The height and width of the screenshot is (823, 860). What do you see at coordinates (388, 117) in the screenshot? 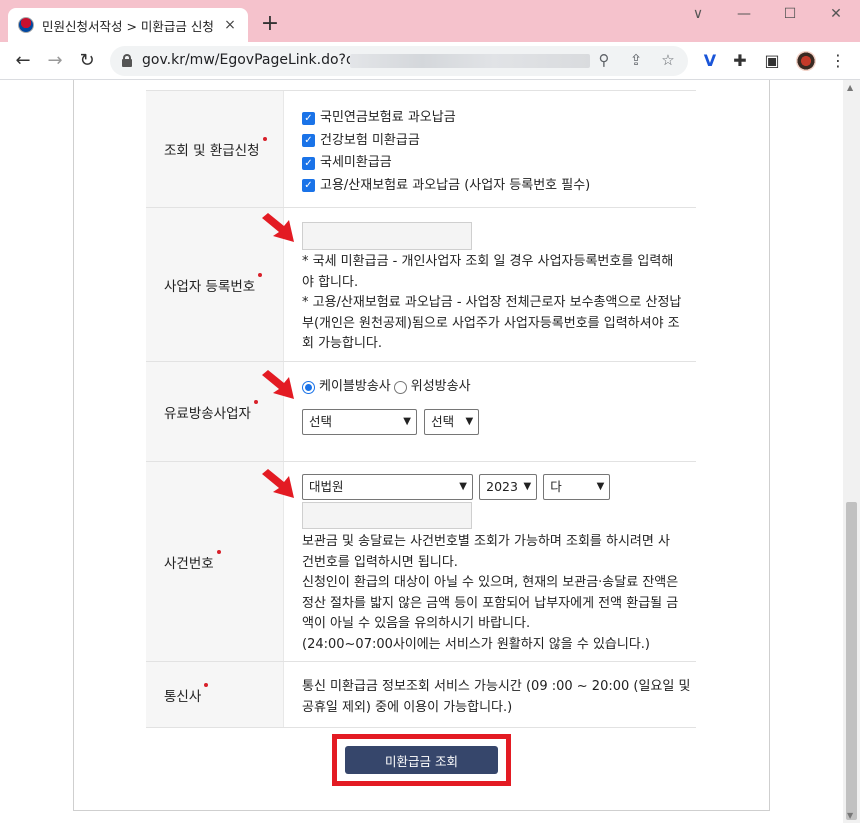
I see `checkbox-label: 국민연금보험료 과오납금` at bounding box center [388, 117].